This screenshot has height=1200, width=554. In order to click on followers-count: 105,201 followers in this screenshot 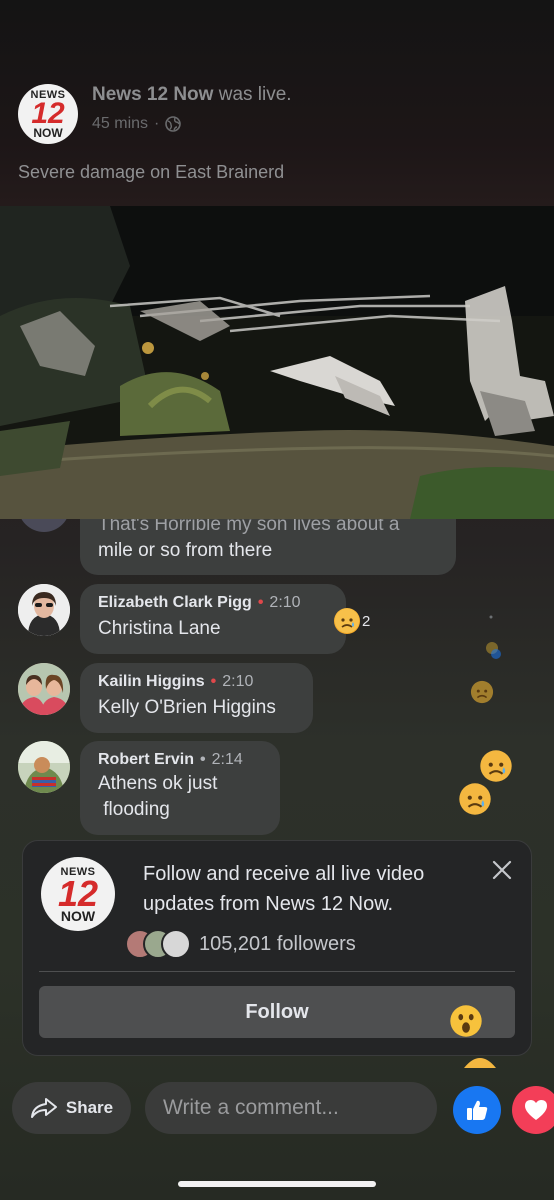, I will do `click(277, 943)`.